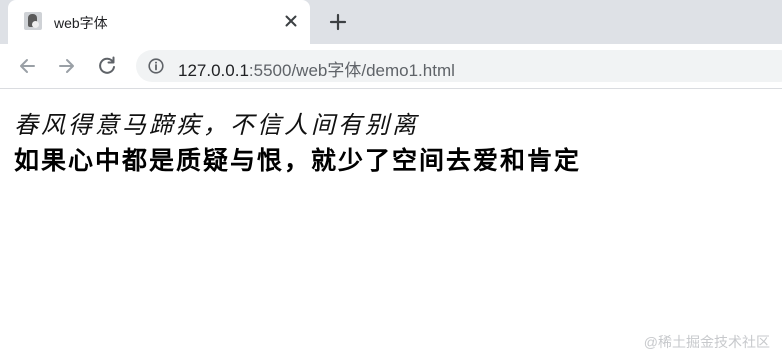  What do you see at coordinates (213, 70) in the screenshot?
I see `url-host: 127.0.0.1` at bounding box center [213, 70].